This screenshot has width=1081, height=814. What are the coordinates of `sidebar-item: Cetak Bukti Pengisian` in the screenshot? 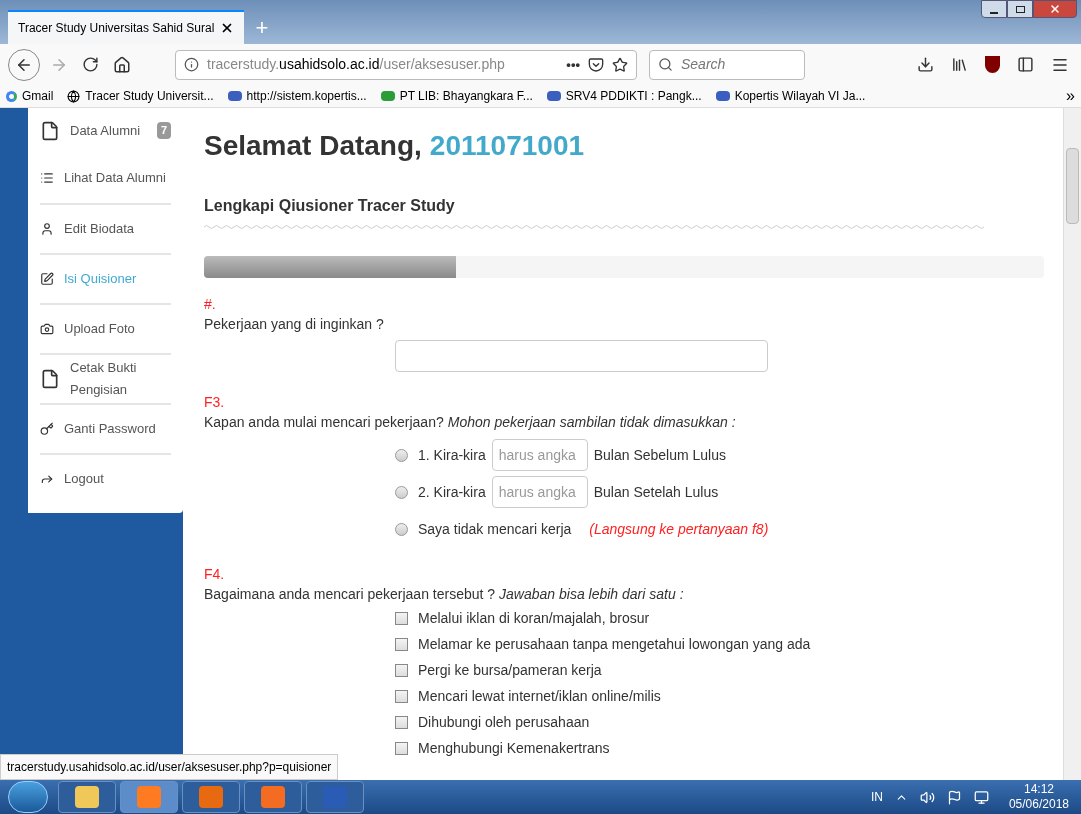 It's located at (105, 378).